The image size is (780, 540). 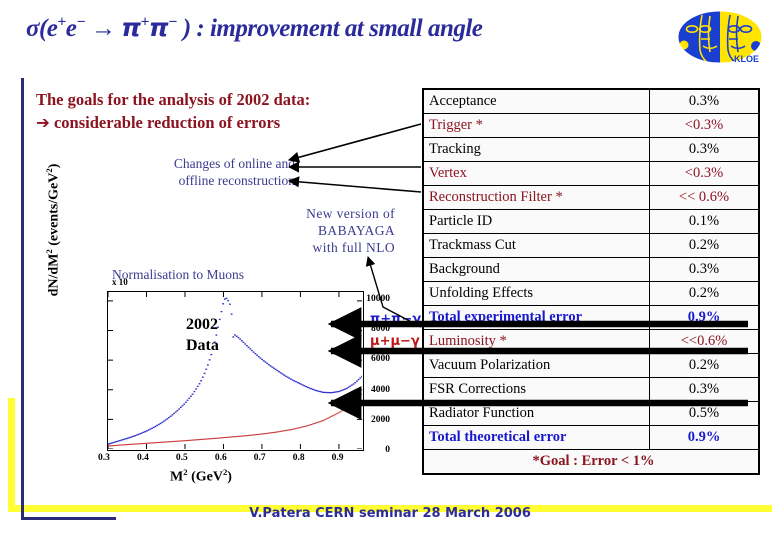 What do you see at coordinates (536, 413) in the screenshot?
I see `table-cell-label: Radiator Function` at bounding box center [536, 413].